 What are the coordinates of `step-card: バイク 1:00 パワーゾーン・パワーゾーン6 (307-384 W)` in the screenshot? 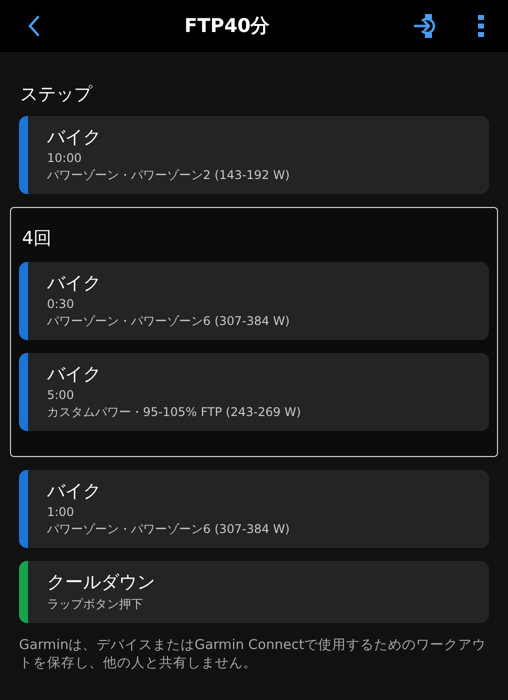 It's located at (254, 509).